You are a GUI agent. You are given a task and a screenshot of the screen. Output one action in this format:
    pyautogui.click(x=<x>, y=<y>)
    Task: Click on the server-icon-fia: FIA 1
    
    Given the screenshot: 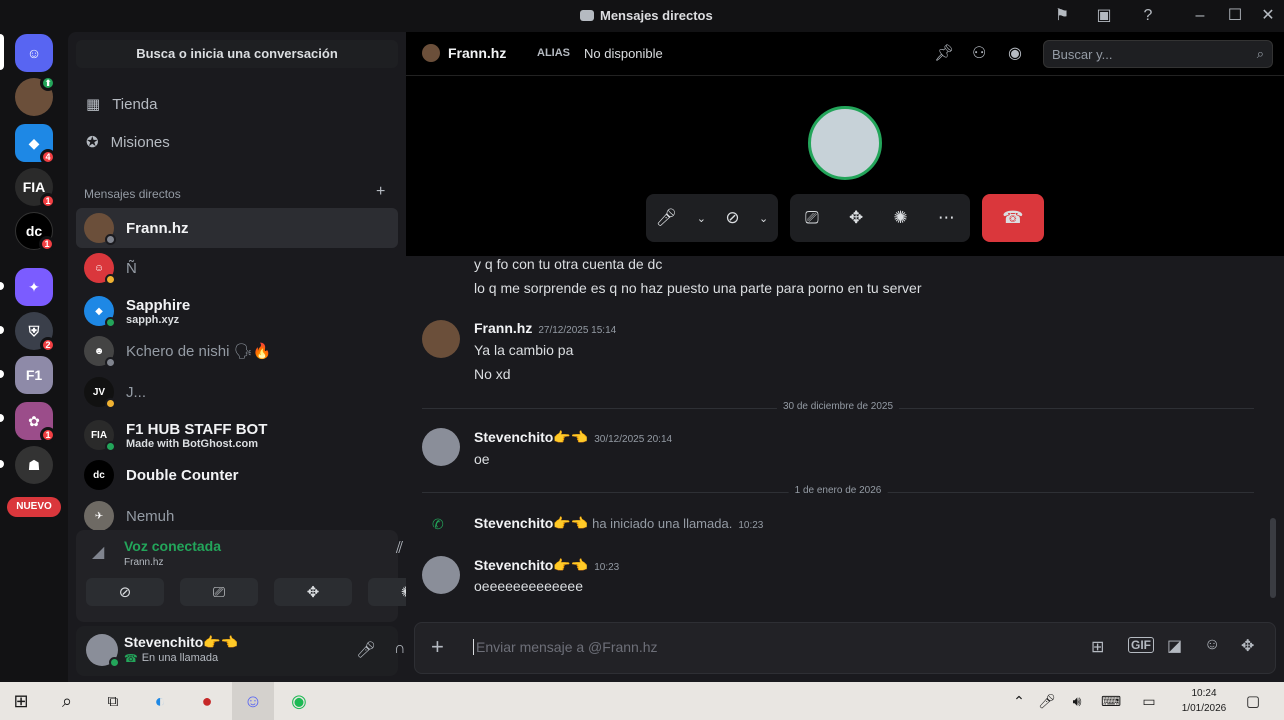 What is the action you would take?
    pyautogui.click(x=35, y=188)
    